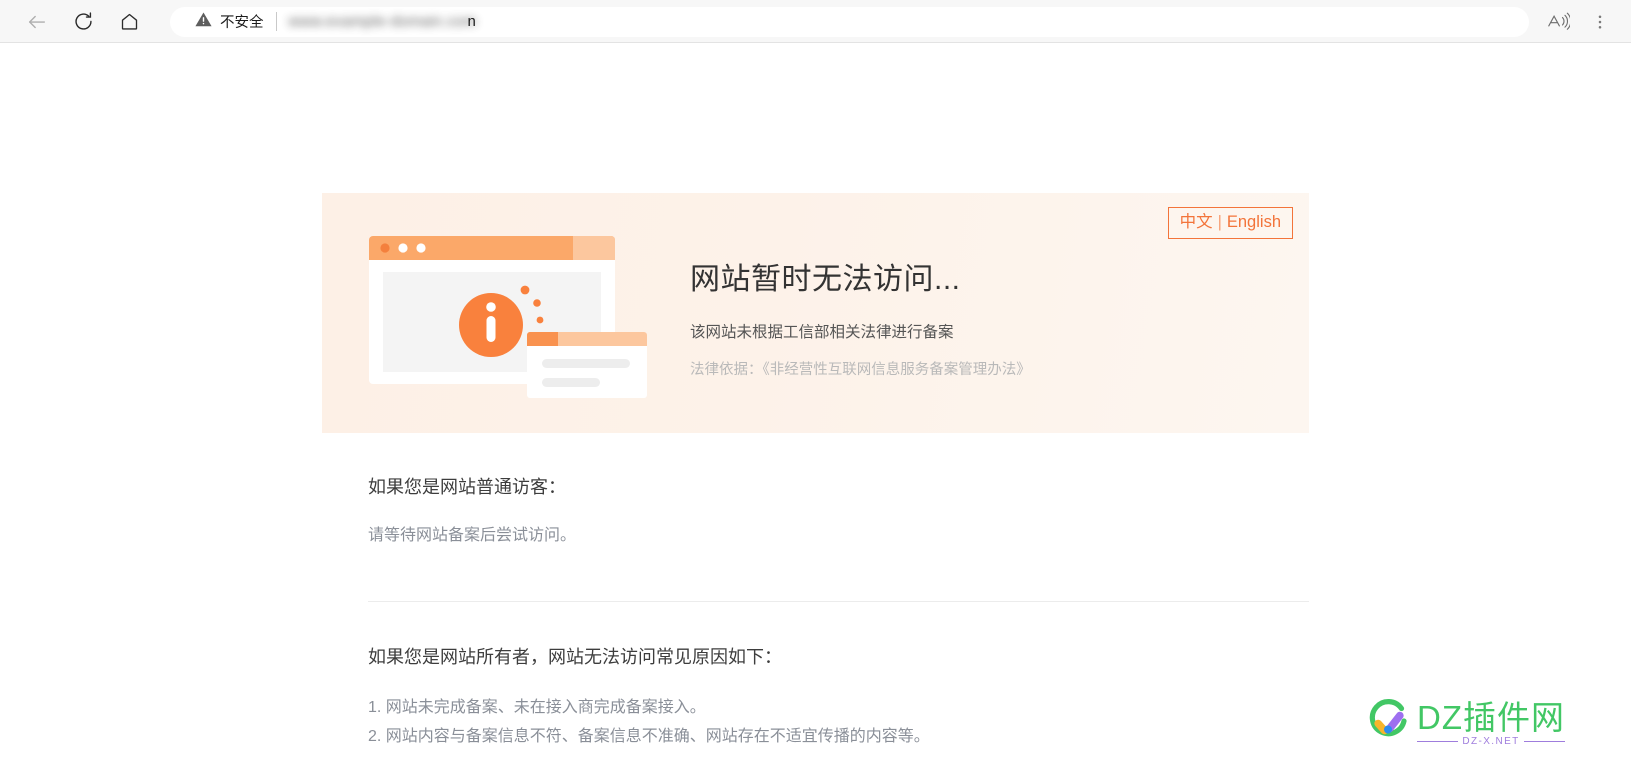  I want to click on watermark-domain: DZ-X.NET, so click(1491, 741).